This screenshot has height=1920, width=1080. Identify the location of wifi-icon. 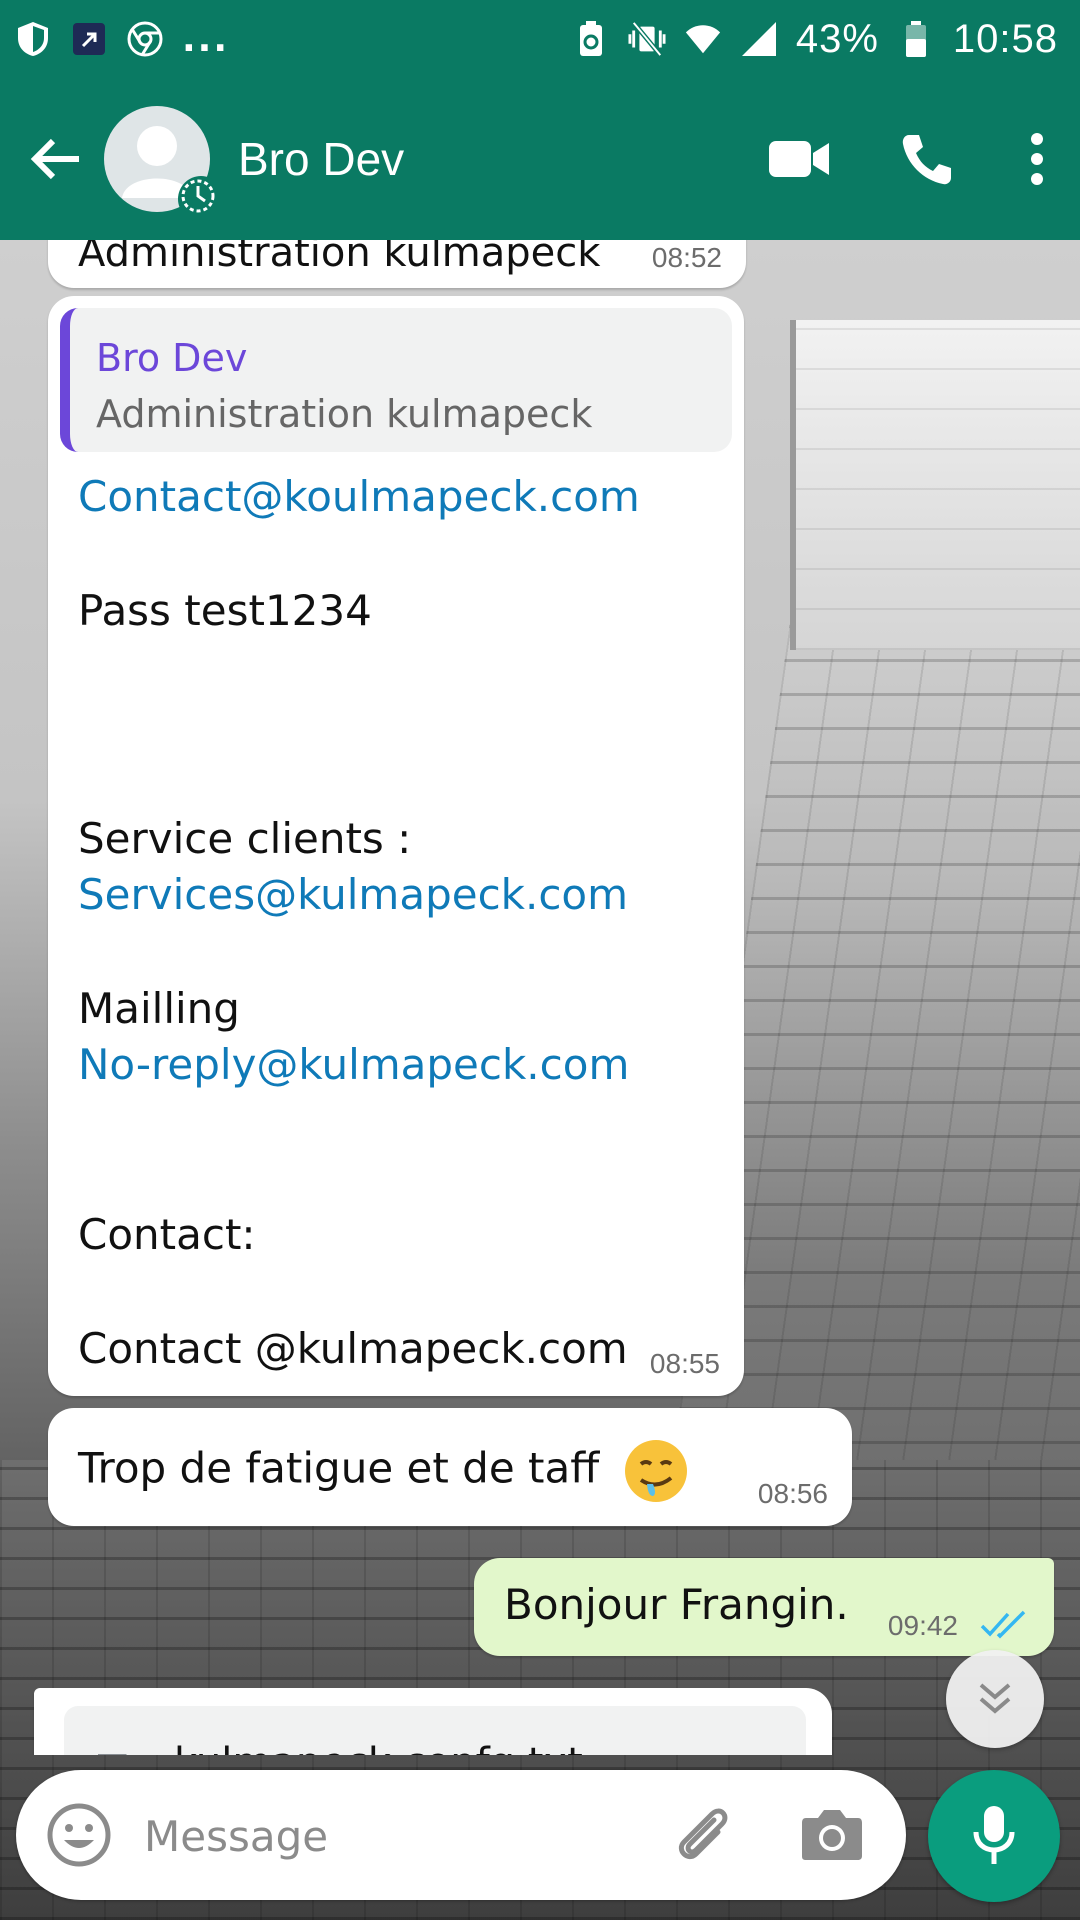
(703, 39).